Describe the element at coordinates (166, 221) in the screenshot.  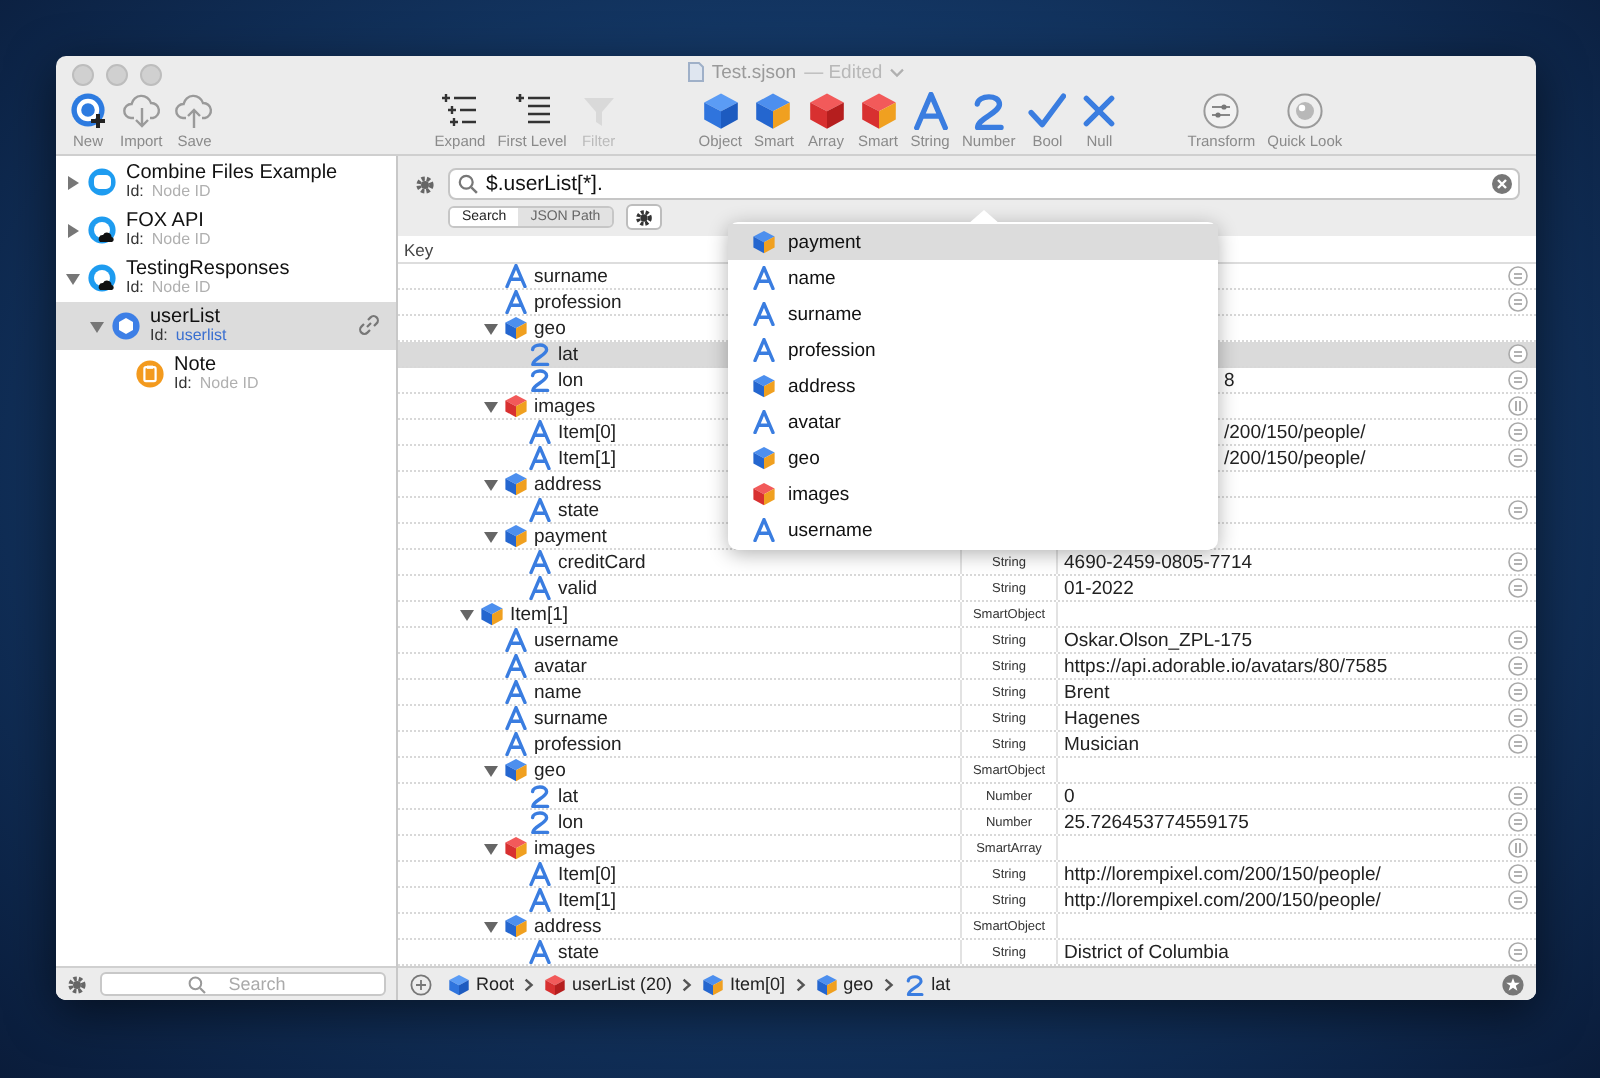
I see `node-title: FOX API` at that location.